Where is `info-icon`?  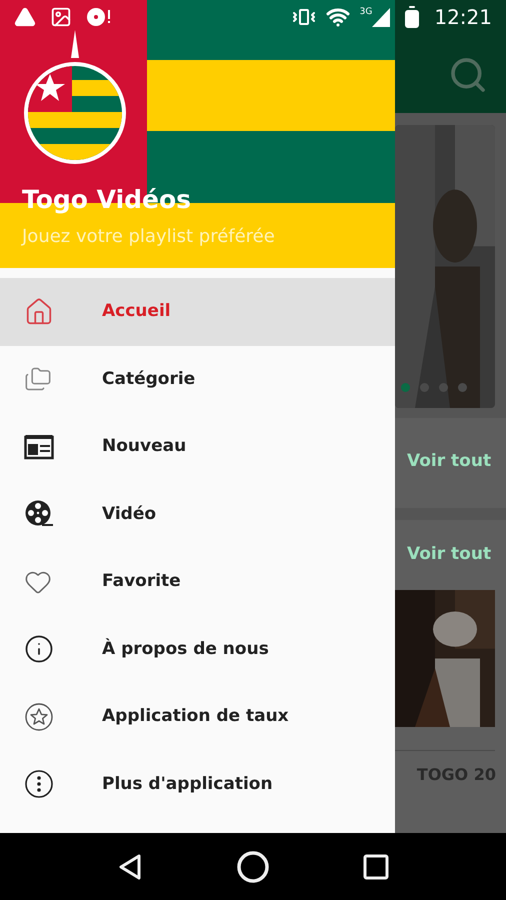 info-icon is located at coordinates (39, 649).